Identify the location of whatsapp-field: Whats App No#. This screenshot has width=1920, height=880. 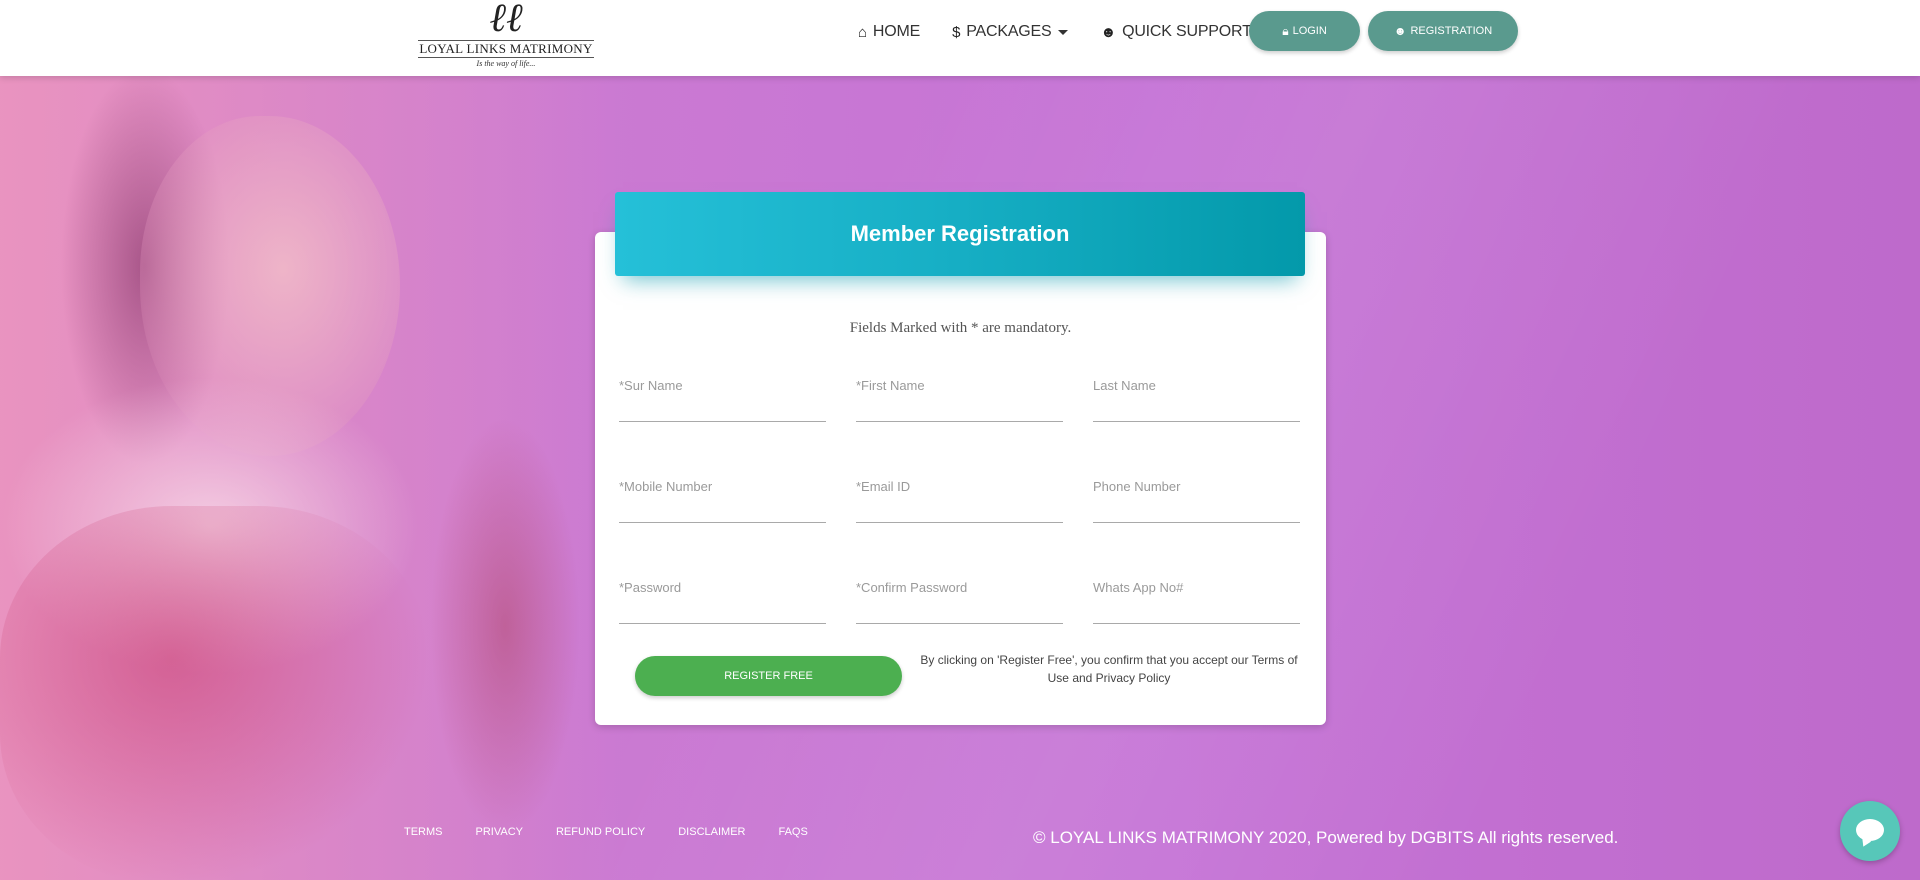
(1196, 599).